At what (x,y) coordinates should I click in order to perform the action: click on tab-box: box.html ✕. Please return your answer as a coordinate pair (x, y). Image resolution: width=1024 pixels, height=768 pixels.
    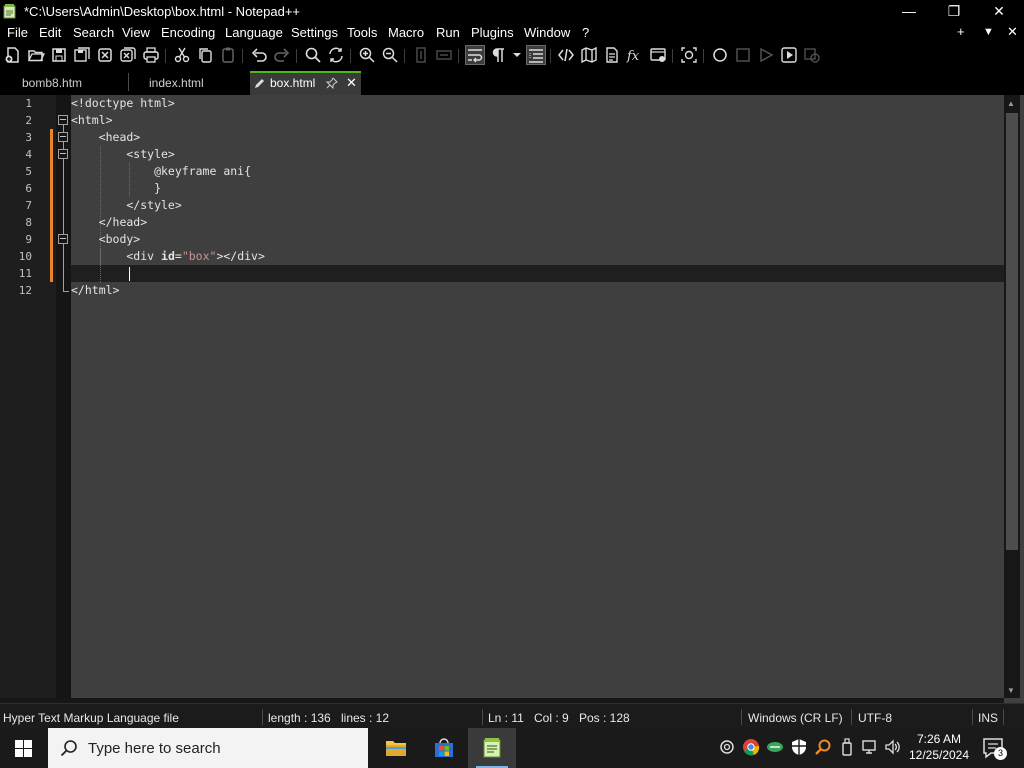
    Looking at the image, I should click on (305, 83).